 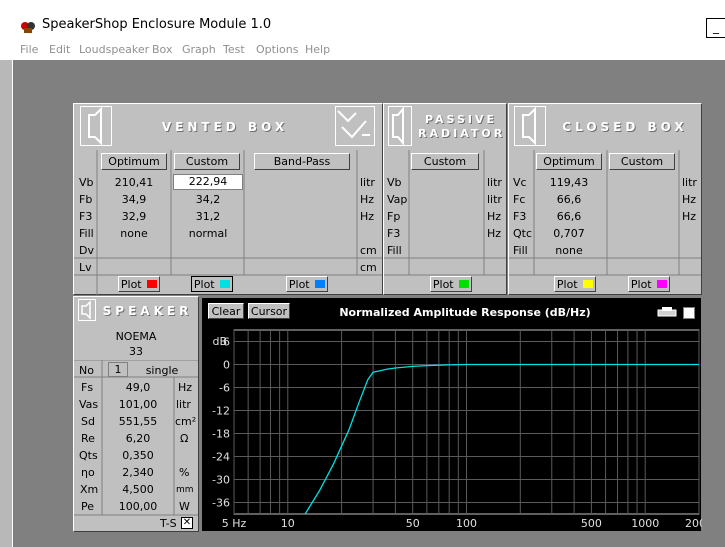 What do you see at coordinates (367, 216) in the screenshot?
I see `vented-f3-unit: Hz` at bounding box center [367, 216].